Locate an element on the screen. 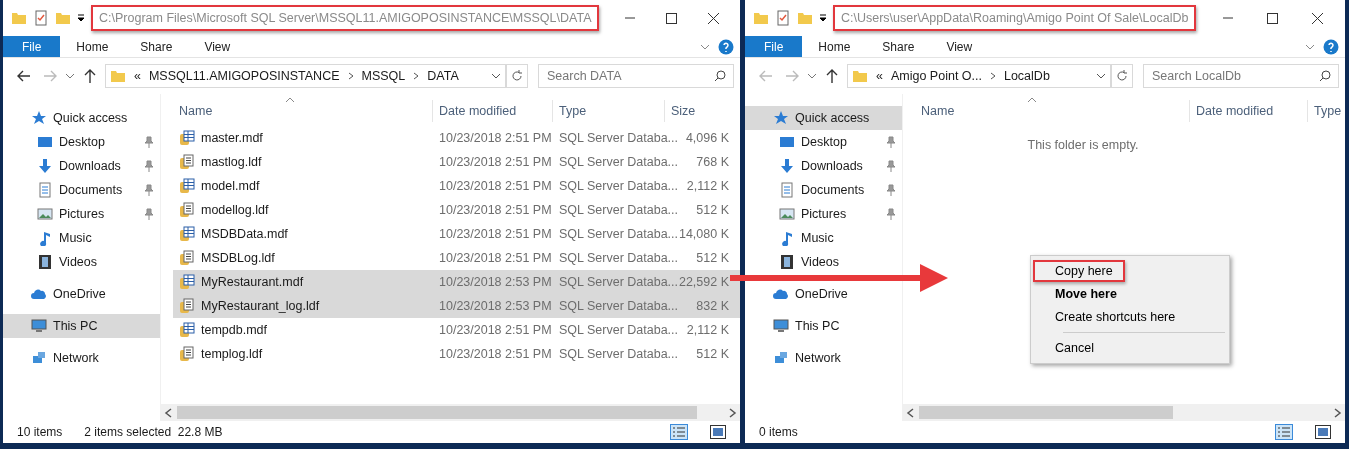  checklist-icon is located at coordinates (41, 18).